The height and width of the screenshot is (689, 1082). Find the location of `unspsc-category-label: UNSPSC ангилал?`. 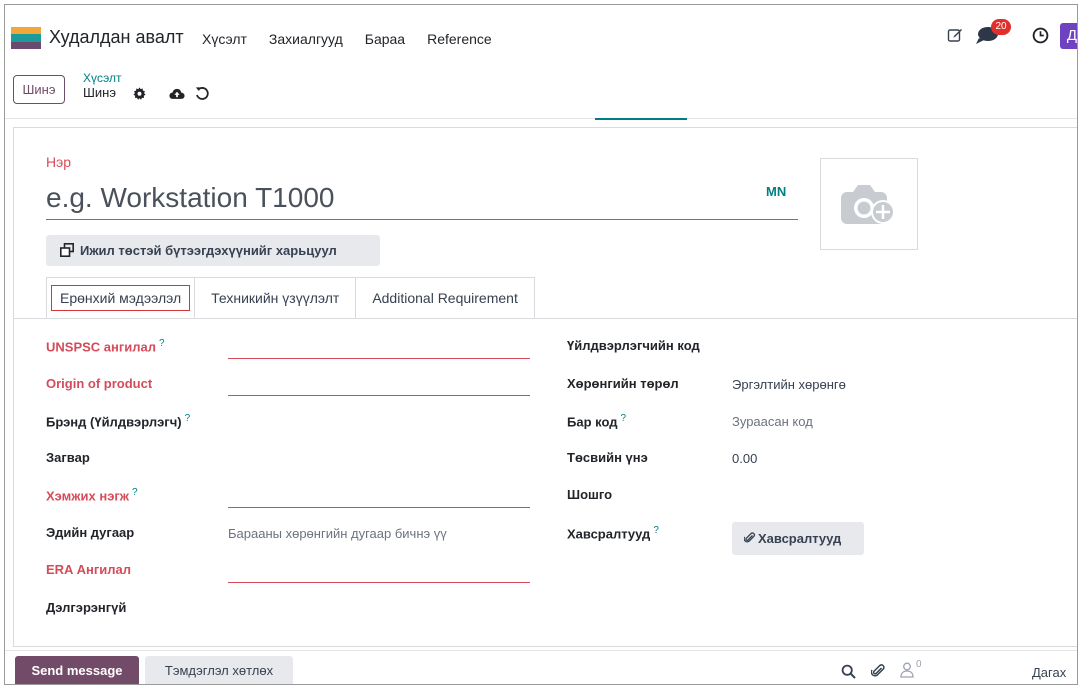

unspsc-category-label: UNSPSC ангилал? is located at coordinates (105, 346).